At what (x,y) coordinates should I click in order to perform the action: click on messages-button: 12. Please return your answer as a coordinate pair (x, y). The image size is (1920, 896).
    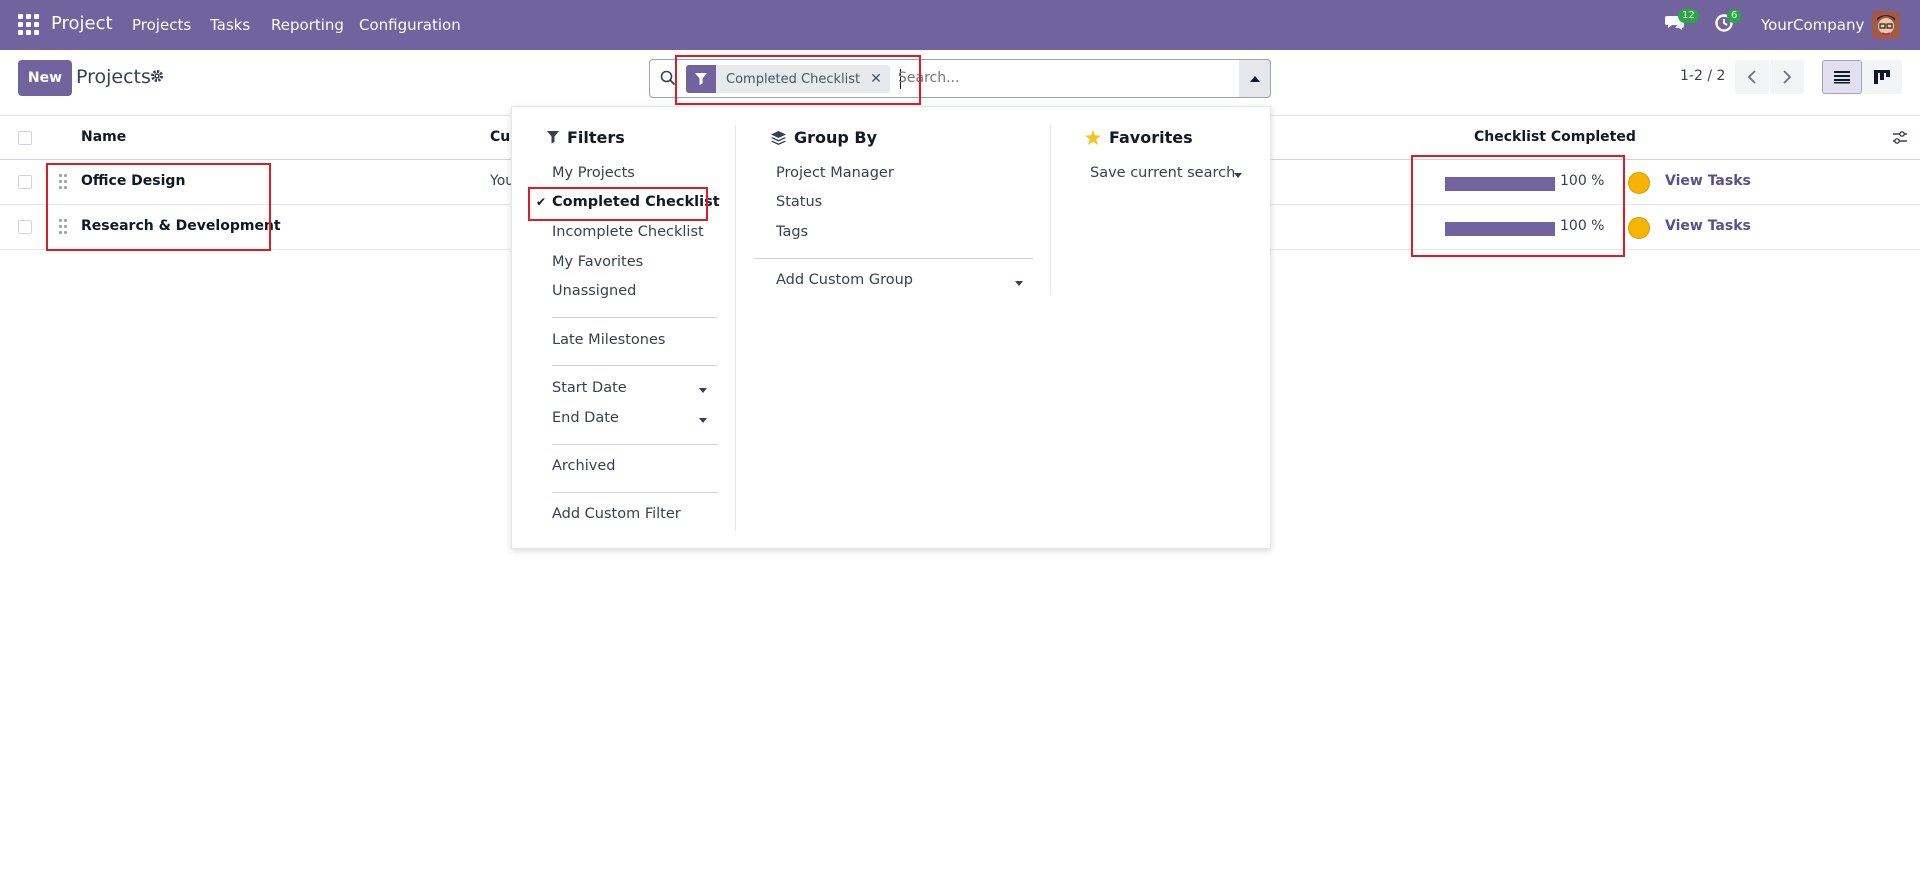
    Looking at the image, I should click on (1682, 22).